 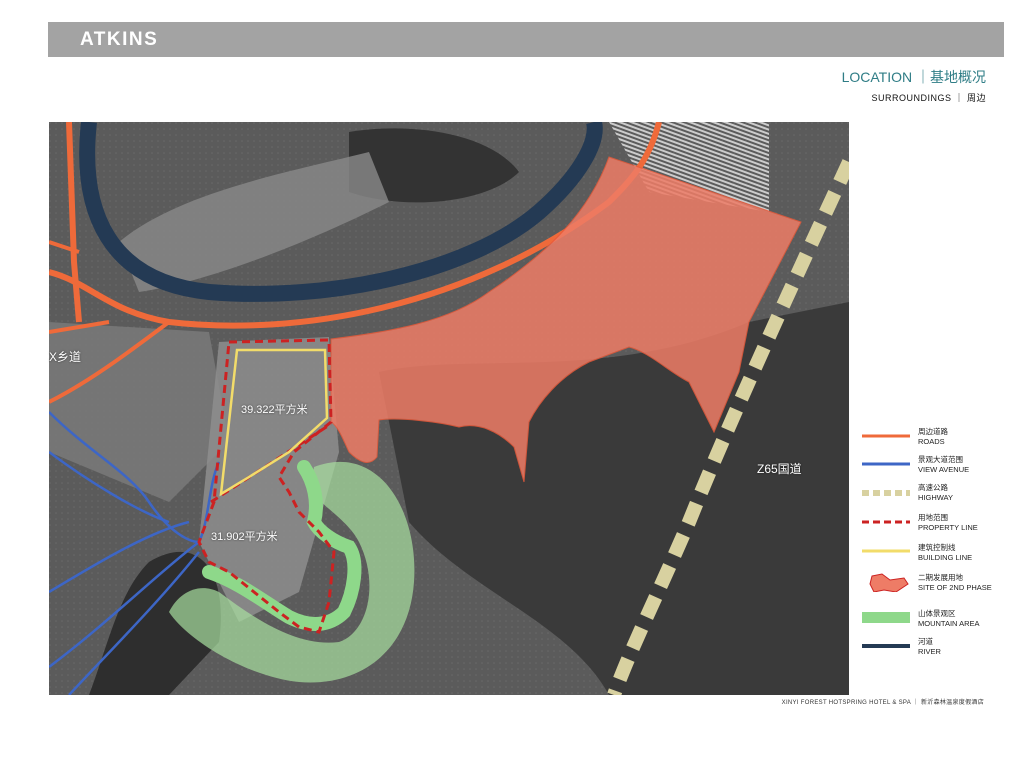 What do you see at coordinates (886, 493) in the screenshot?
I see `dashed-khaki-line-icon` at bounding box center [886, 493].